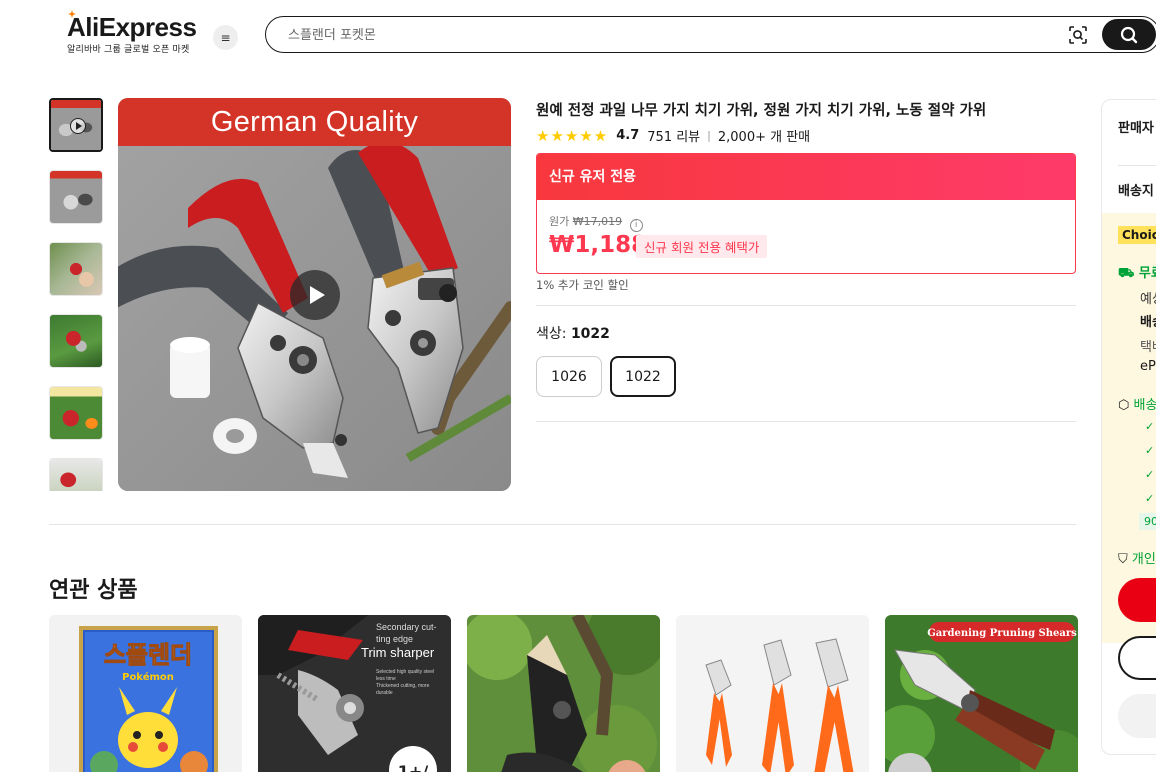 The height and width of the screenshot is (772, 1156). Describe the element at coordinates (398, 652) in the screenshot. I see `card2-headline: Trim sharper` at that location.